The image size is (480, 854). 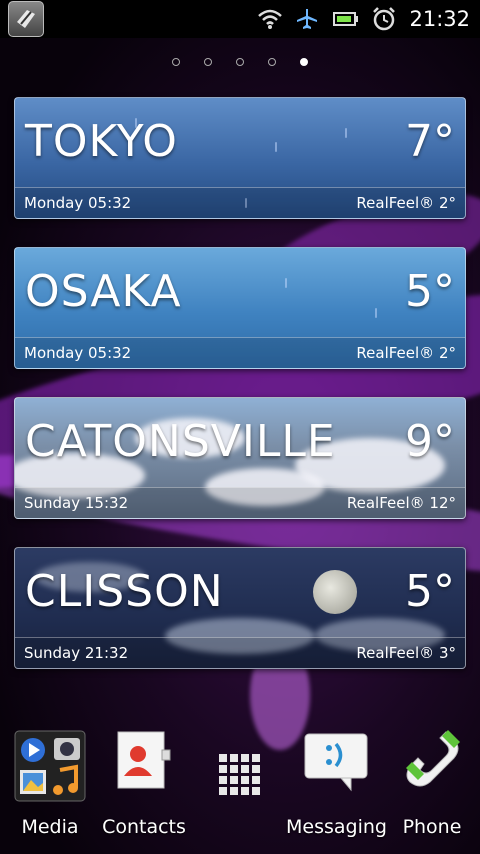 I want to click on temperature: 7°, so click(x=430, y=141).